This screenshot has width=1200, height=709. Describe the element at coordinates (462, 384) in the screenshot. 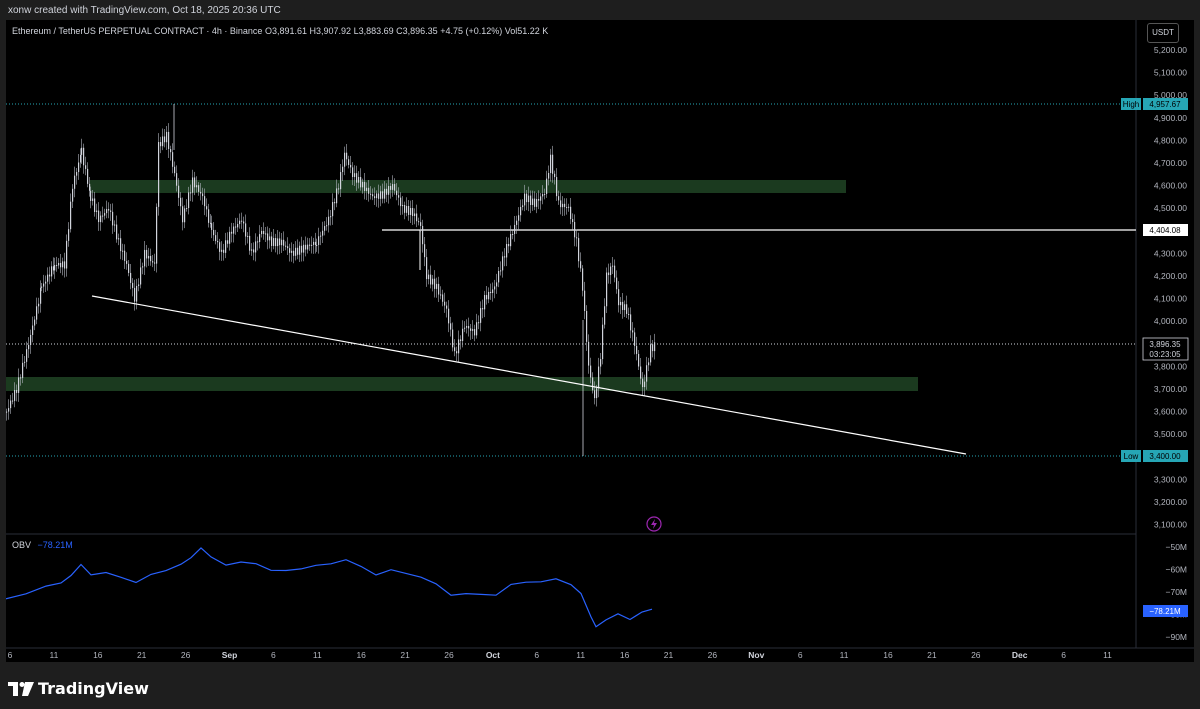

I see `zone-lower` at that location.